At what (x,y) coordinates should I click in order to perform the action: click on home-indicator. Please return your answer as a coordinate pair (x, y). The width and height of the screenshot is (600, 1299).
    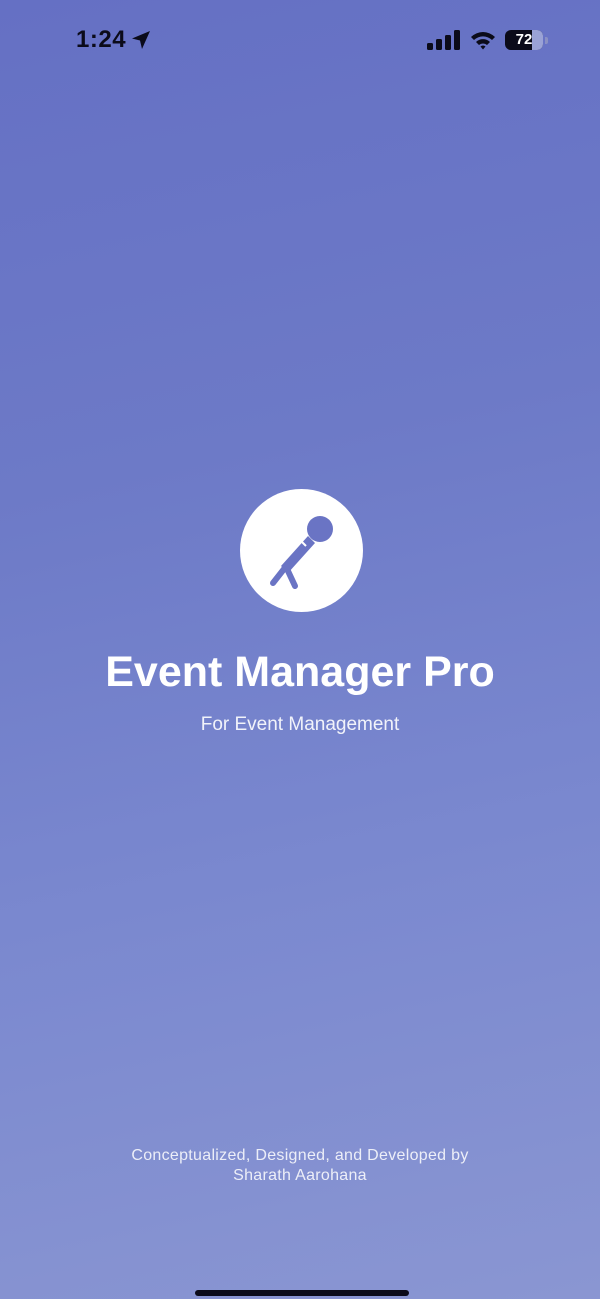
    Looking at the image, I should click on (302, 1293).